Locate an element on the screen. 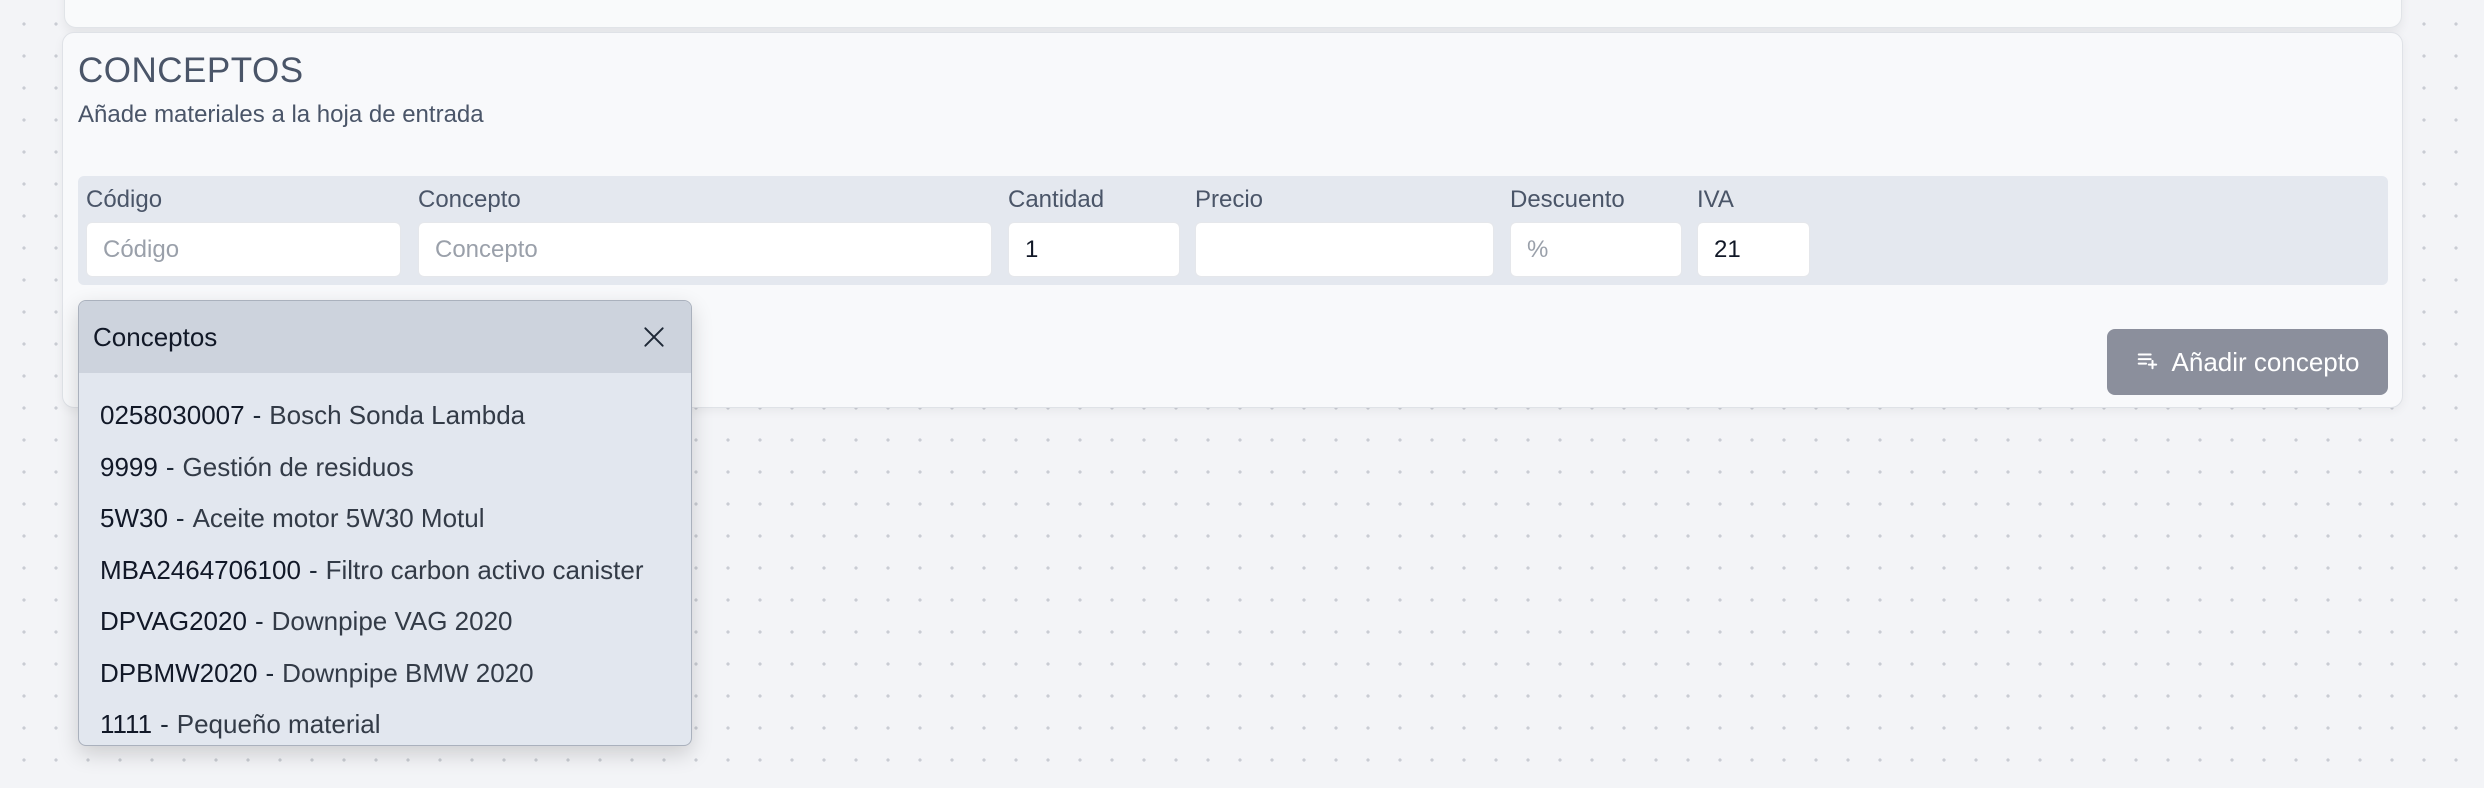  descuento-input is located at coordinates (1596, 249).